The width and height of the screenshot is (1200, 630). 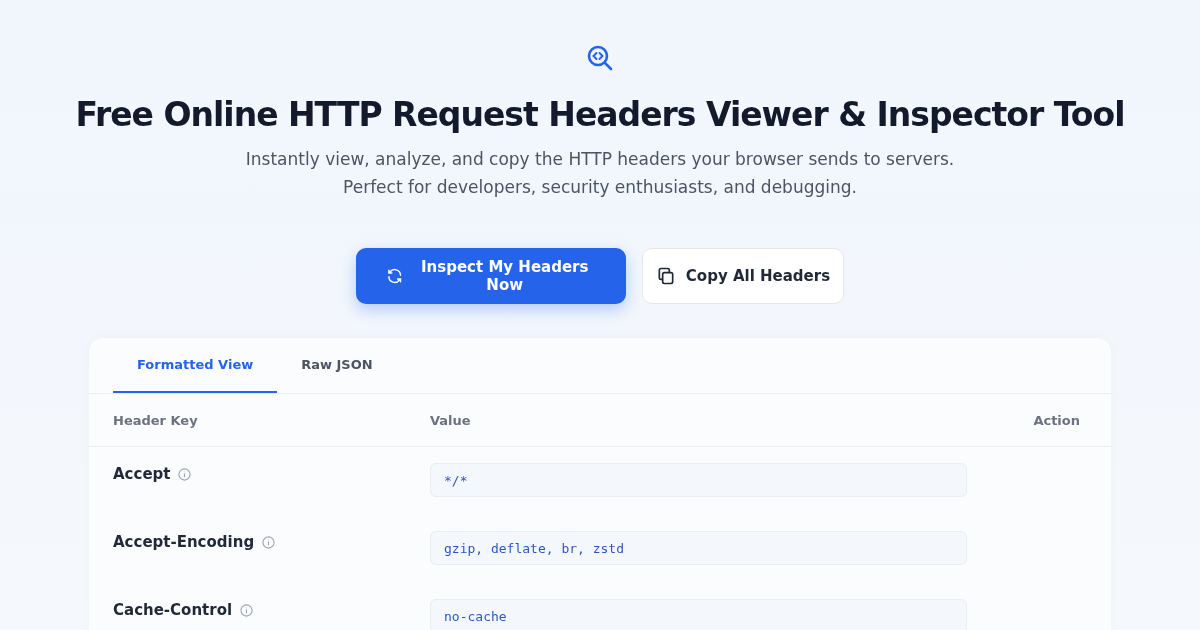 What do you see at coordinates (259, 420) in the screenshot?
I see `column-header: Header Key` at bounding box center [259, 420].